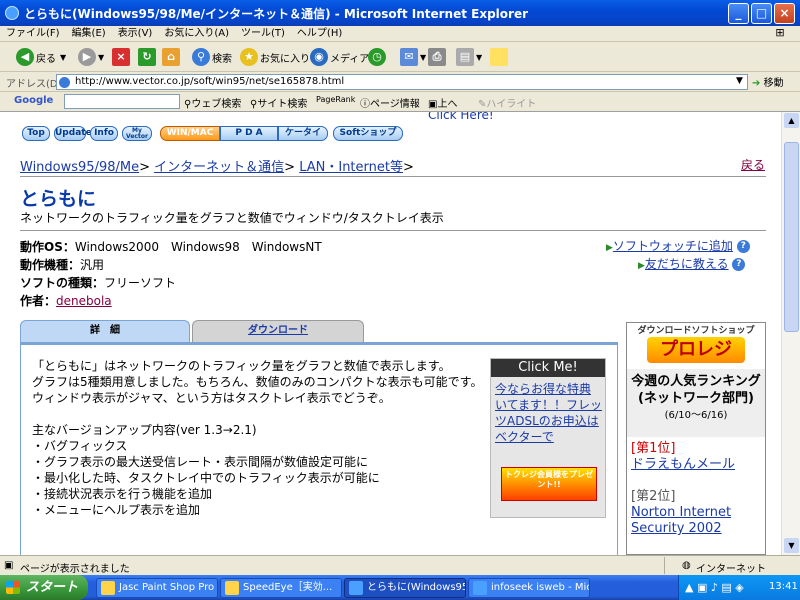 The image size is (800, 600). I want to click on globe-icon: ◍, so click(686, 565).